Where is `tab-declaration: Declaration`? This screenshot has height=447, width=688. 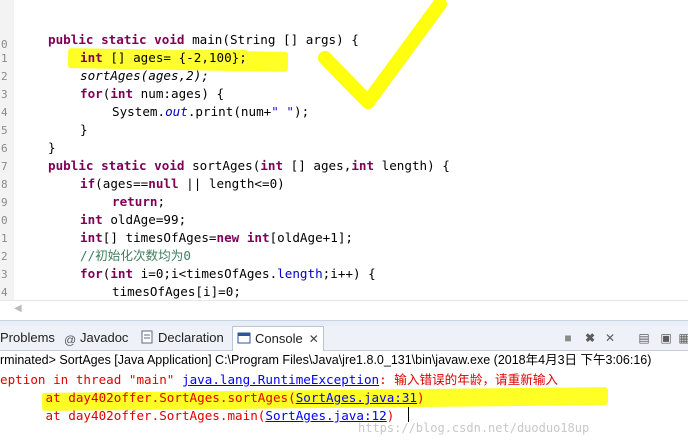 tab-declaration: Declaration is located at coordinates (182, 338).